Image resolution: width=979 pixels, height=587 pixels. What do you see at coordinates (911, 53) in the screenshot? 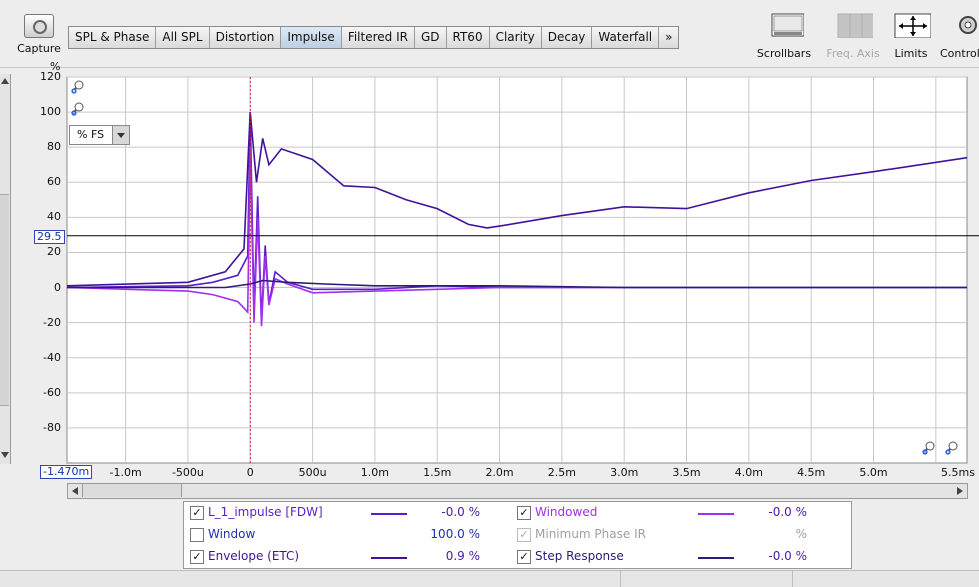
I see `limits-label: Limits` at bounding box center [911, 53].